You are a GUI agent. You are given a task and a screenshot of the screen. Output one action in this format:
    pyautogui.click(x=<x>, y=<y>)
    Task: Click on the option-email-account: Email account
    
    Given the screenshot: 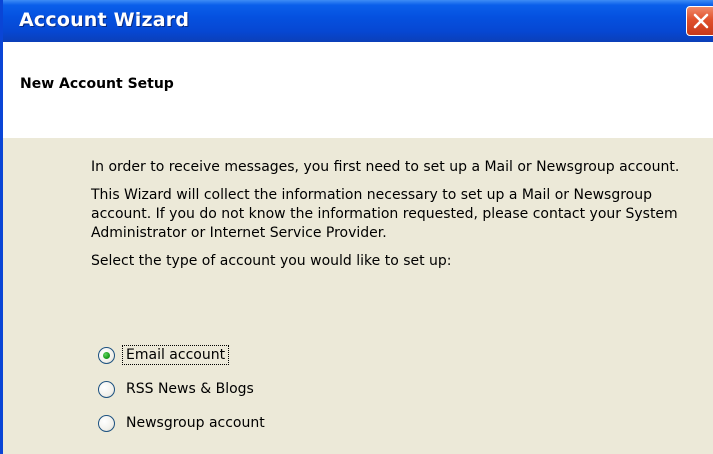 What is the action you would take?
    pyautogui.click(x=183, y=355)
    